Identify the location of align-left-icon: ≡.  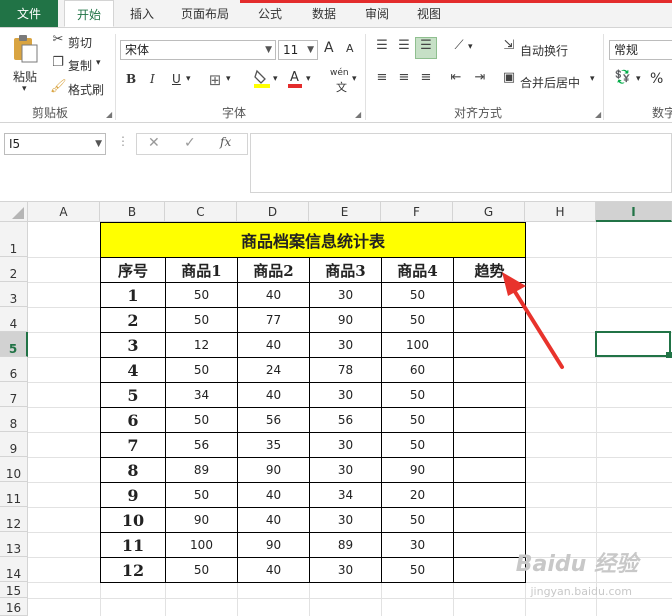
(382, 77).